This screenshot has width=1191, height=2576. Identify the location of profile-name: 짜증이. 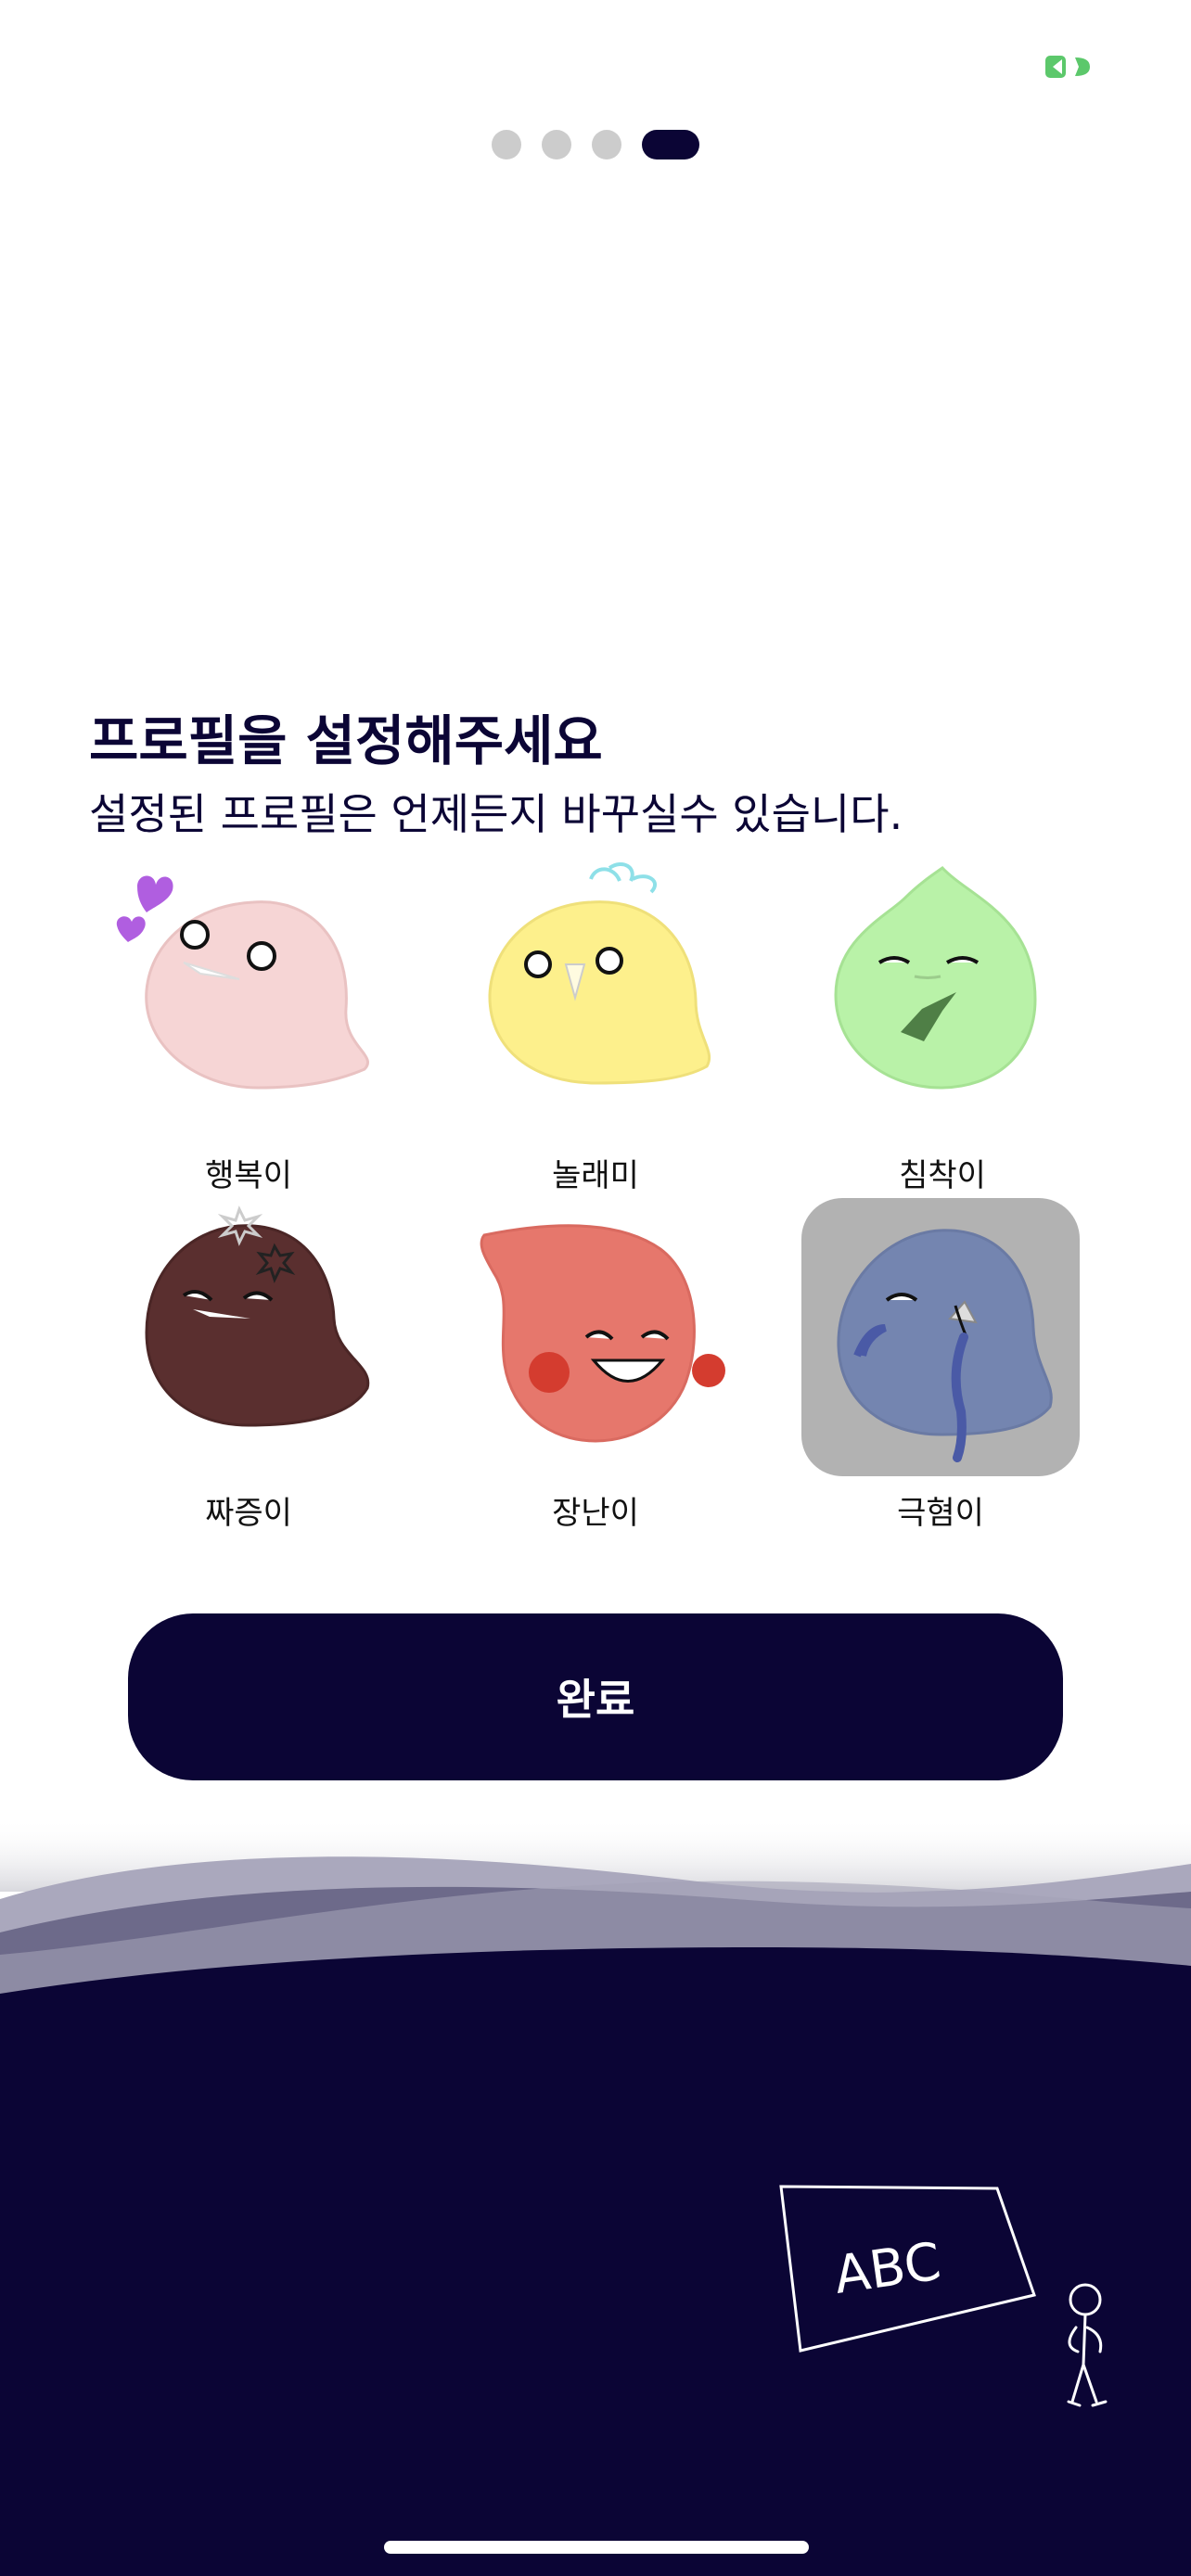
(248, 1513).